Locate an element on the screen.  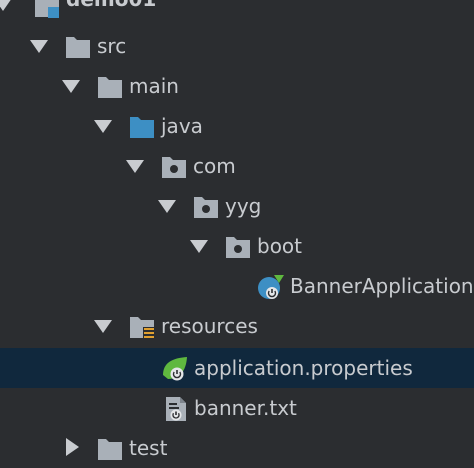
module-folder-icon is located at coordinates (47, 9).